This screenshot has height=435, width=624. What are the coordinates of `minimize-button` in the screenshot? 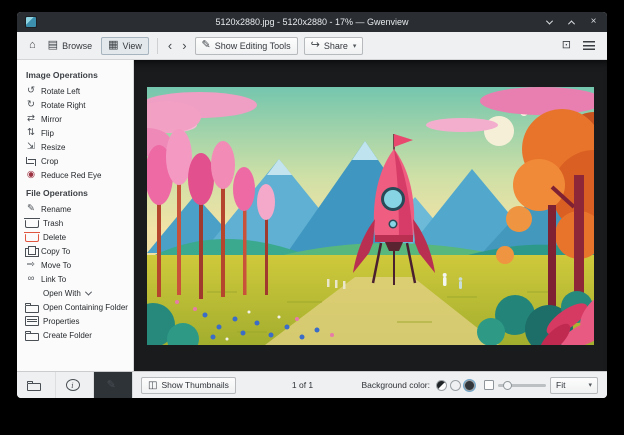 It's located at (549, 22).